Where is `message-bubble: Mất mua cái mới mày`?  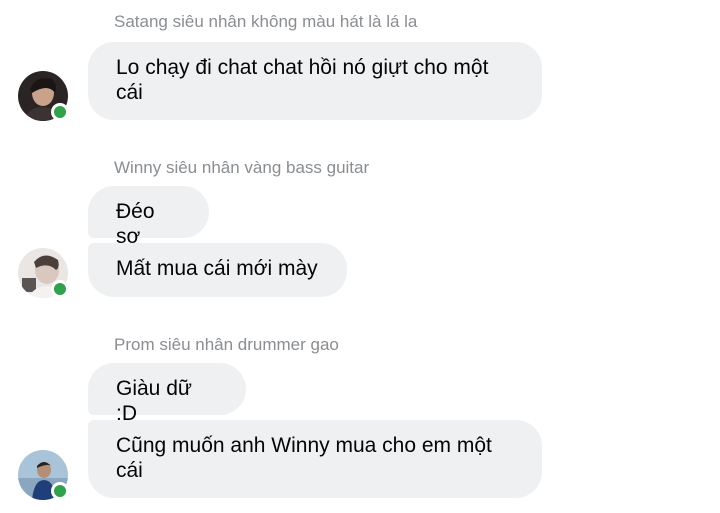
message-bubble: Mất mua cái mới mày is located at coordinates (217, 270).